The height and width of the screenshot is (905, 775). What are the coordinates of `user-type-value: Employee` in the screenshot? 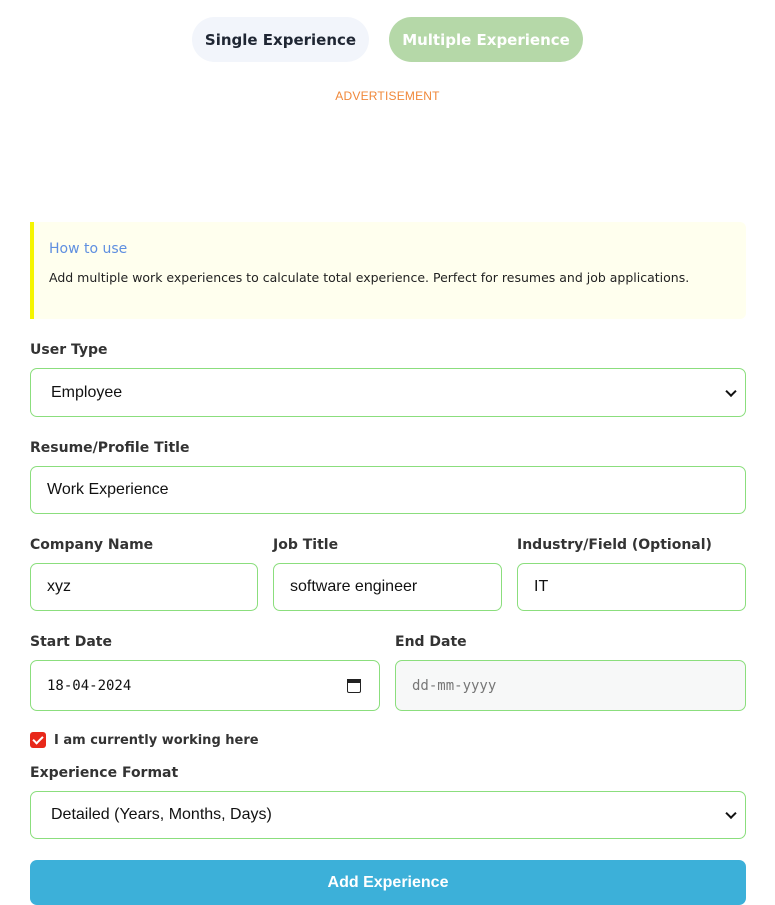 It's located at (87, 392).